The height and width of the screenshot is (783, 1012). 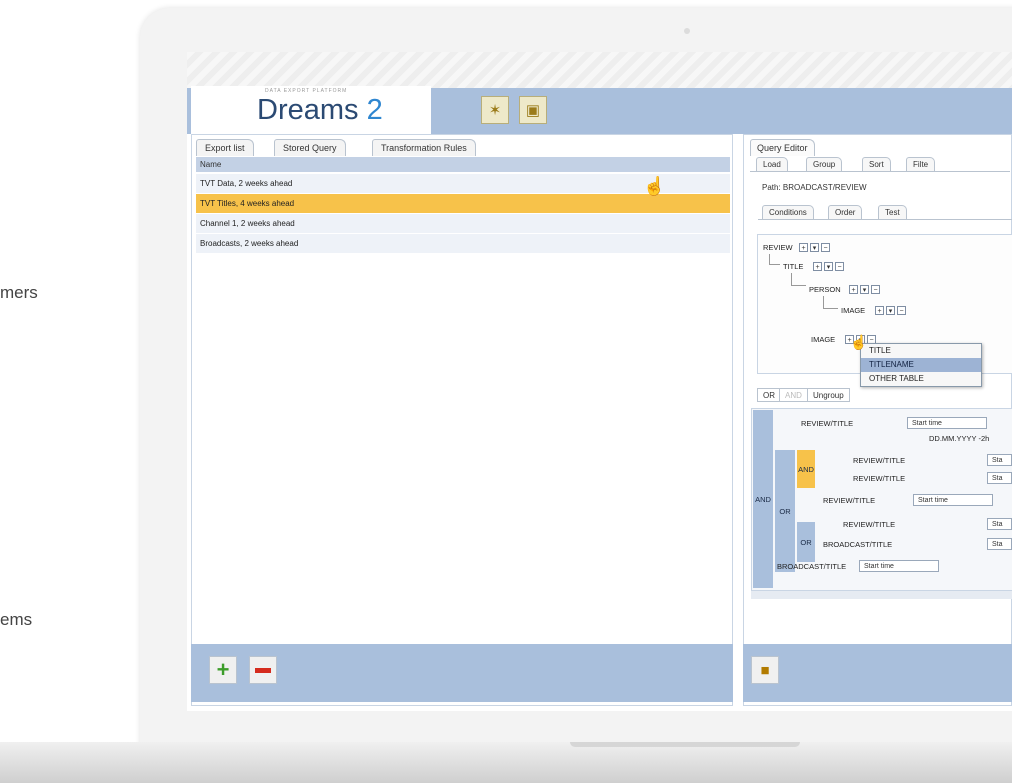 What do you see at coordinates (16, 619) in the screenshot?
I see `side-text-2: ems` at bounding box center [16, 619].